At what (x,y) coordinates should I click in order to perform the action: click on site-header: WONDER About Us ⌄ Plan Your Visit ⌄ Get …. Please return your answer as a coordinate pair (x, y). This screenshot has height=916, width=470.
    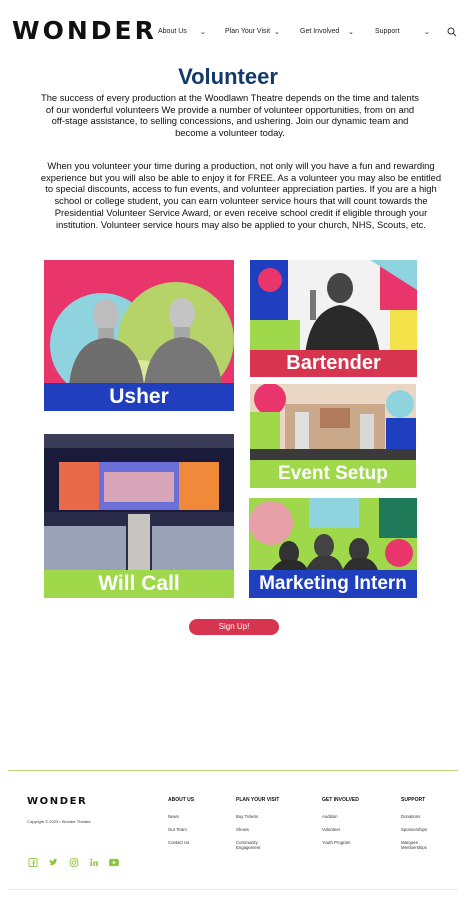
    Looking at the image, I should click on (235, 32).